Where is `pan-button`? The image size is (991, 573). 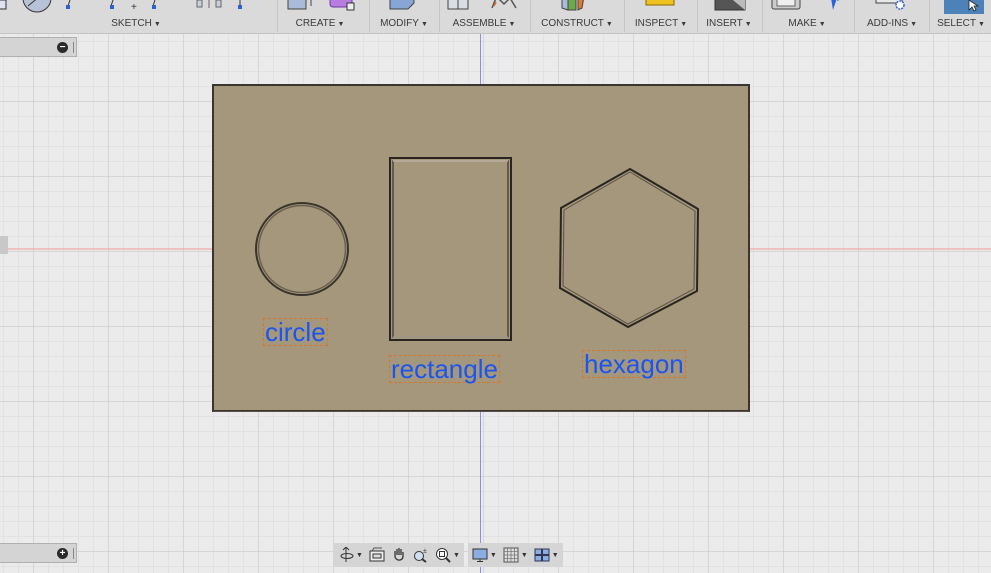
pan-button is located at coordinates (399, 555).